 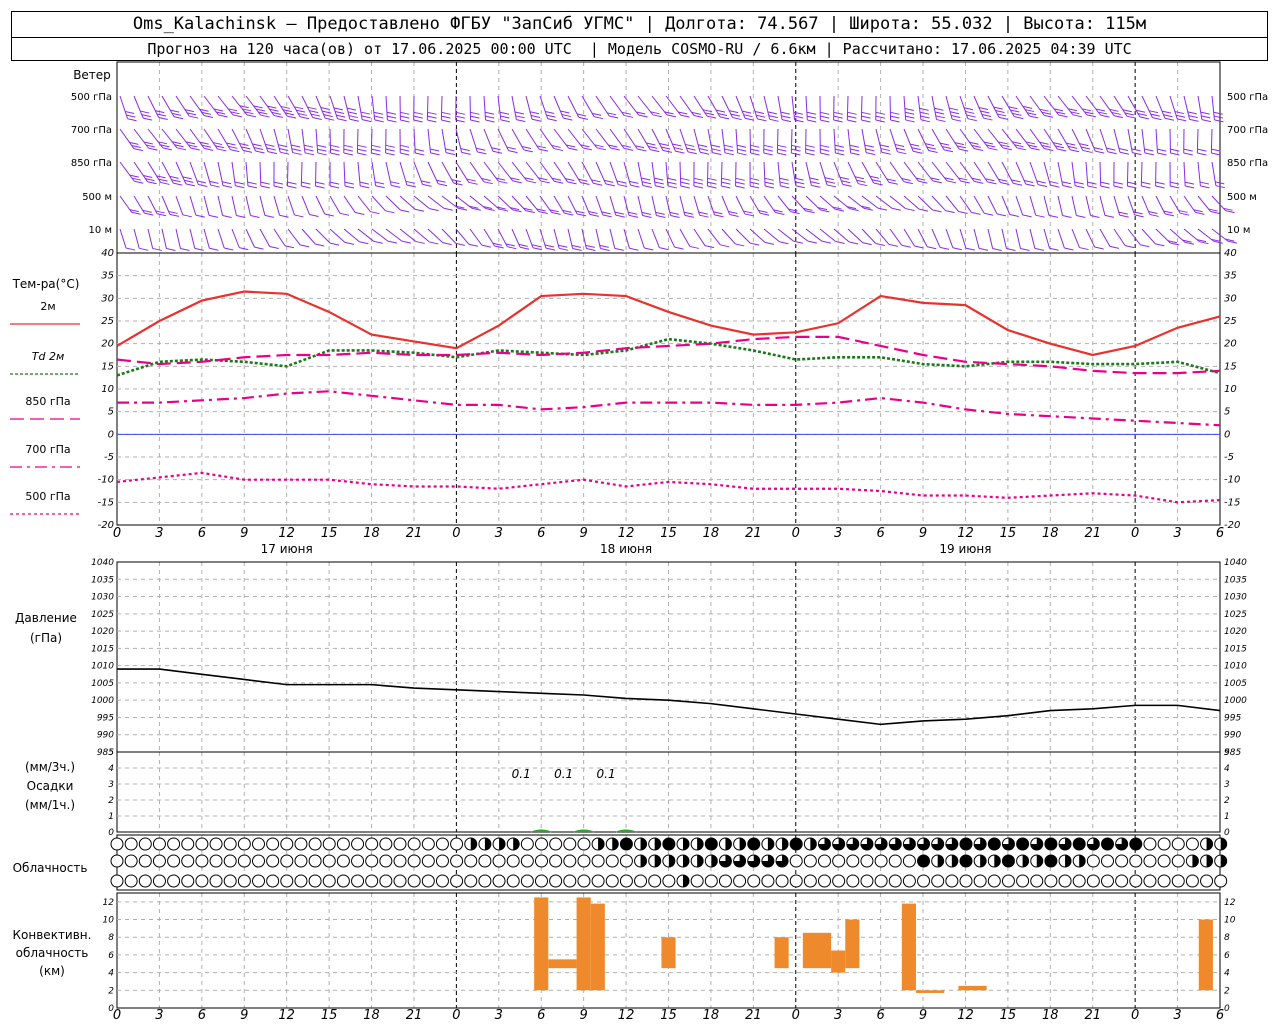 What do you see at coordinates (102, 649) in the screenshot?
I see `y-tick-label: 1015` at bounding box center [102, 649].